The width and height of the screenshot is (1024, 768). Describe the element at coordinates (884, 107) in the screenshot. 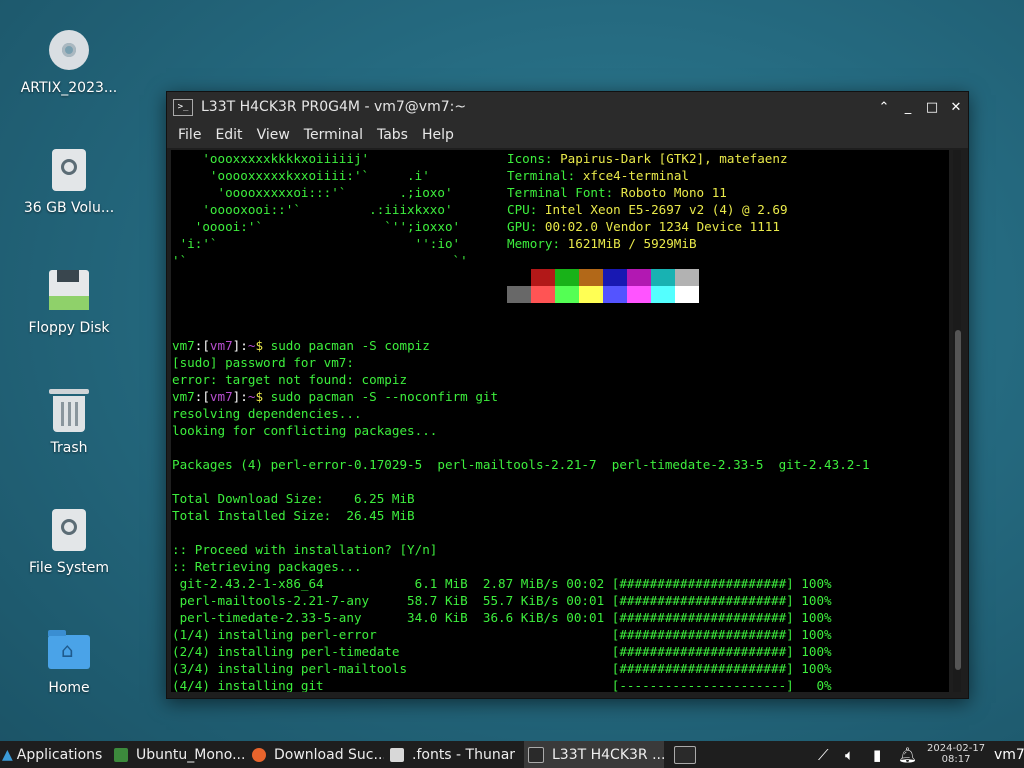

I see `shade-button: ⌃` at that location.